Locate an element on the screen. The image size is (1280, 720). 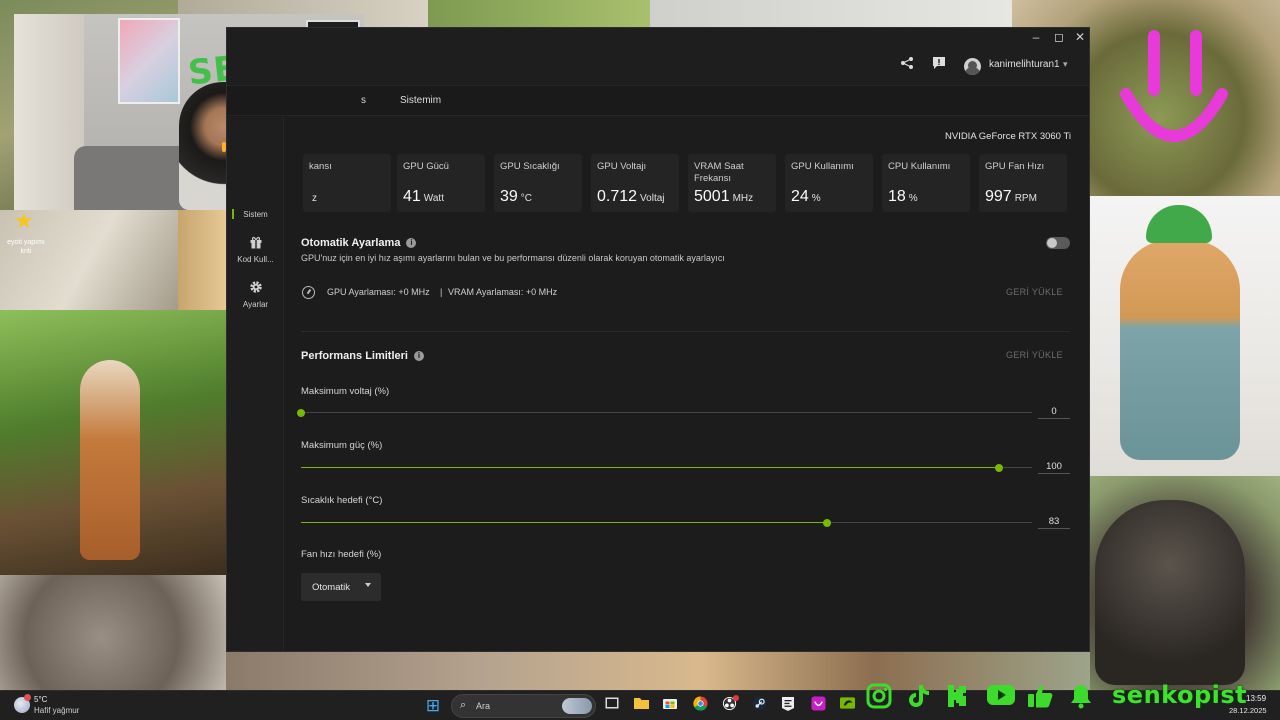
minimize-button: – is located at coordinates (1036, 37).